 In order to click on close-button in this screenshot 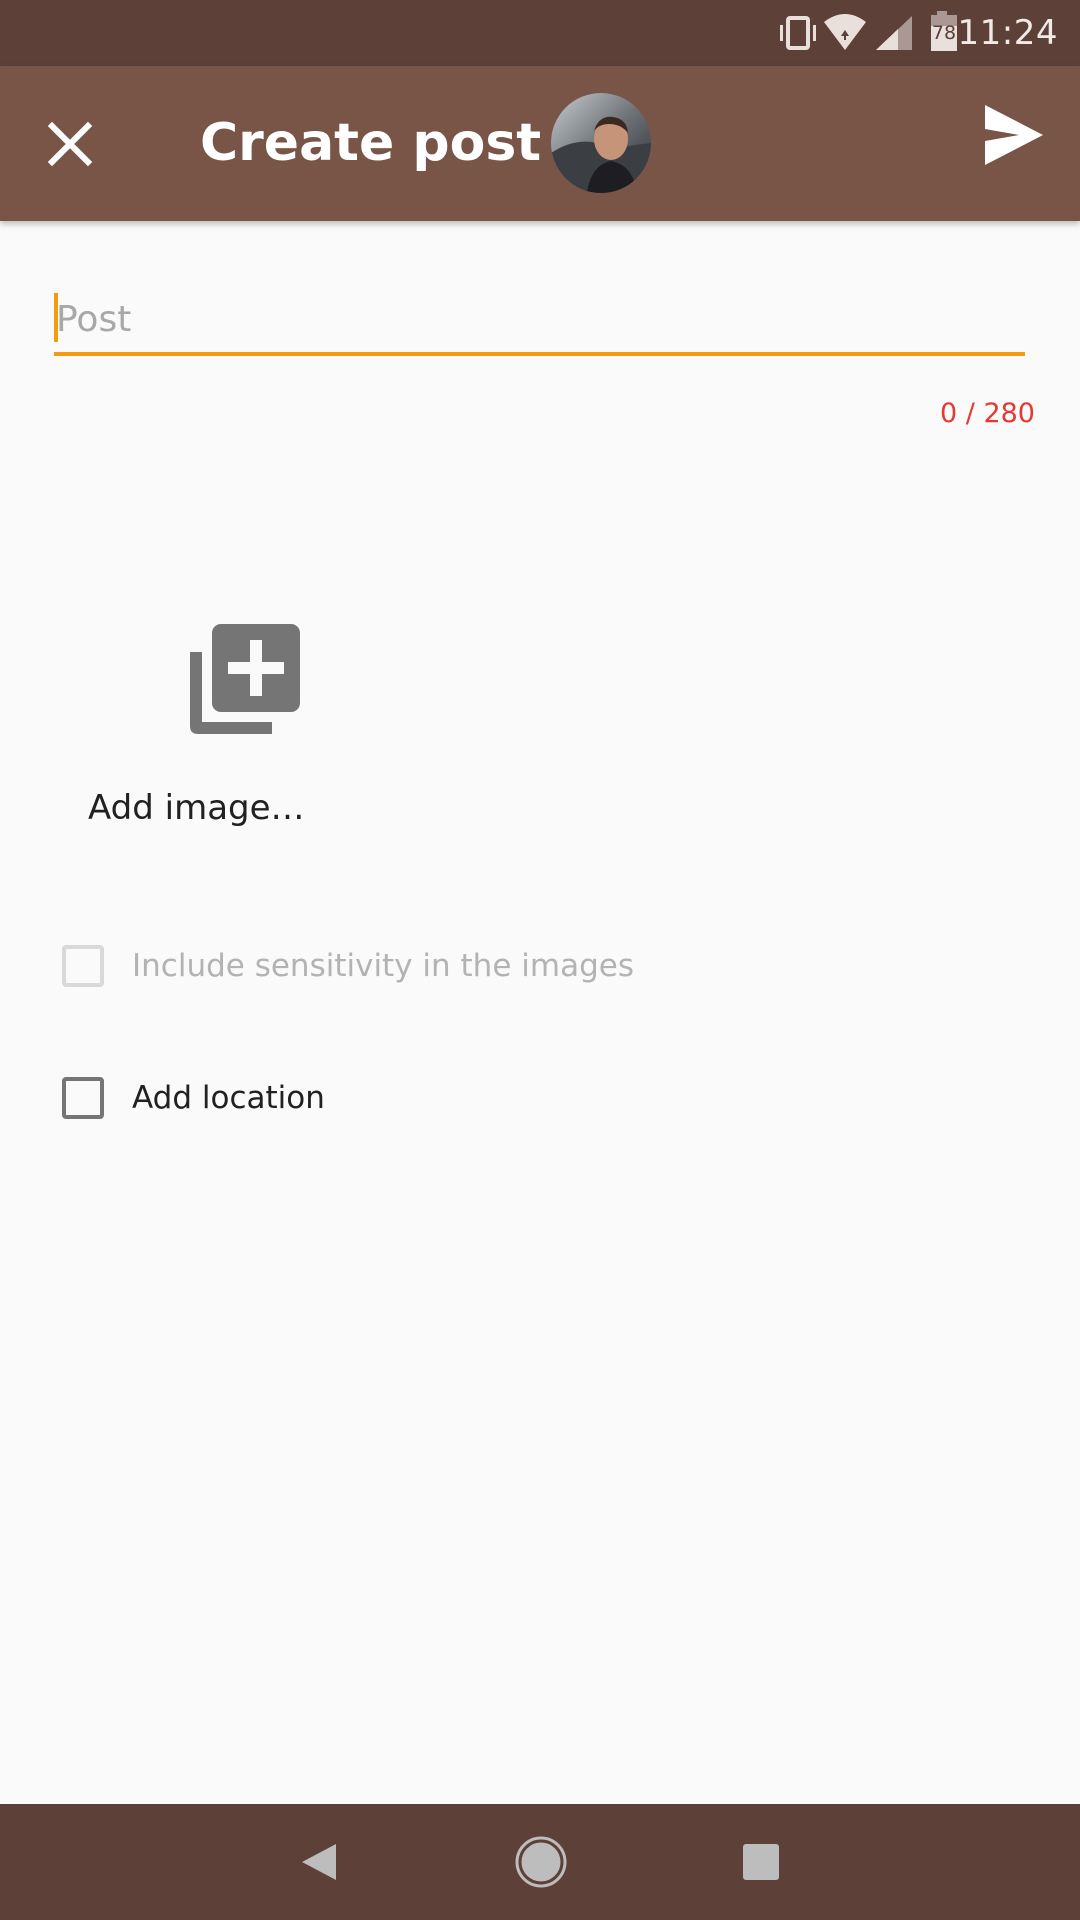, I will do `click(70, 144)`.